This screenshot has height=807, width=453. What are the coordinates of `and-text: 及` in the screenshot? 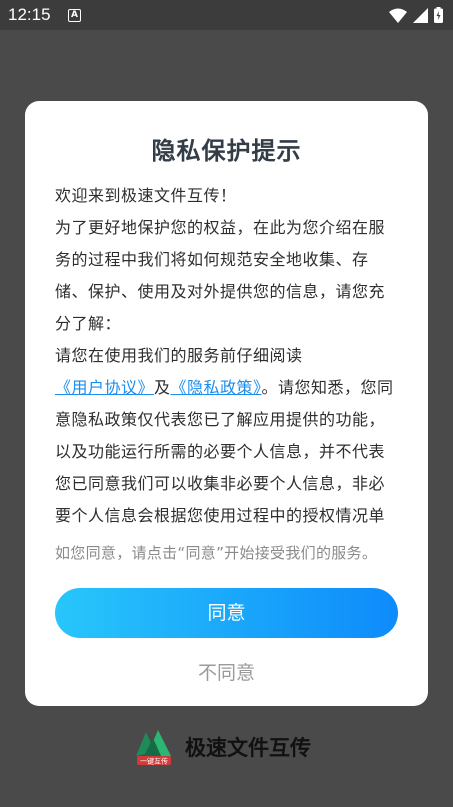 It's located at (162, 387).